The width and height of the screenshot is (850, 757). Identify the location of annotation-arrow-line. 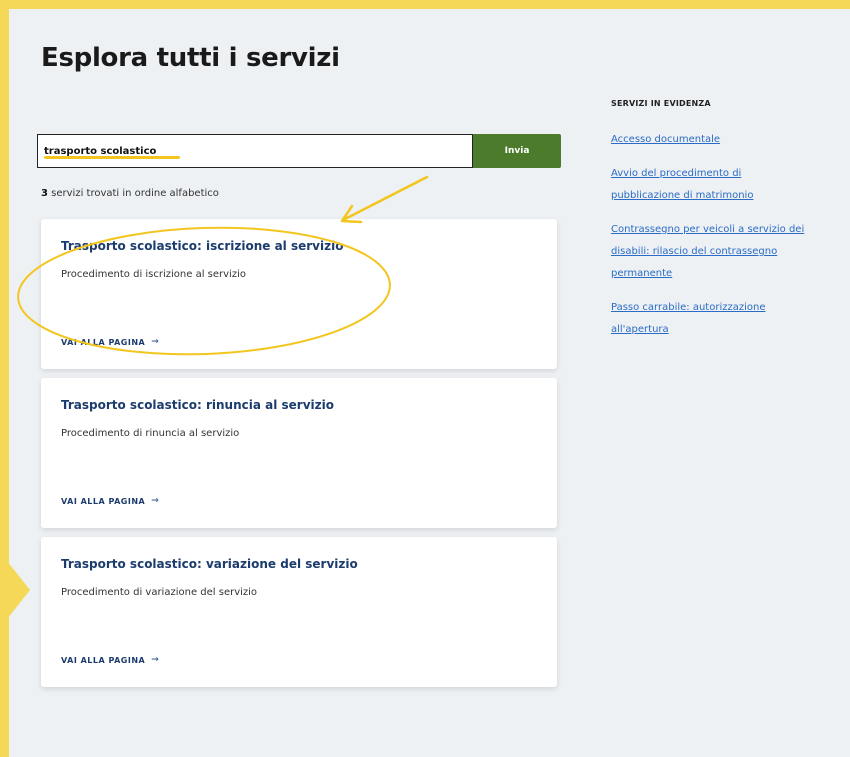
(386, 198).